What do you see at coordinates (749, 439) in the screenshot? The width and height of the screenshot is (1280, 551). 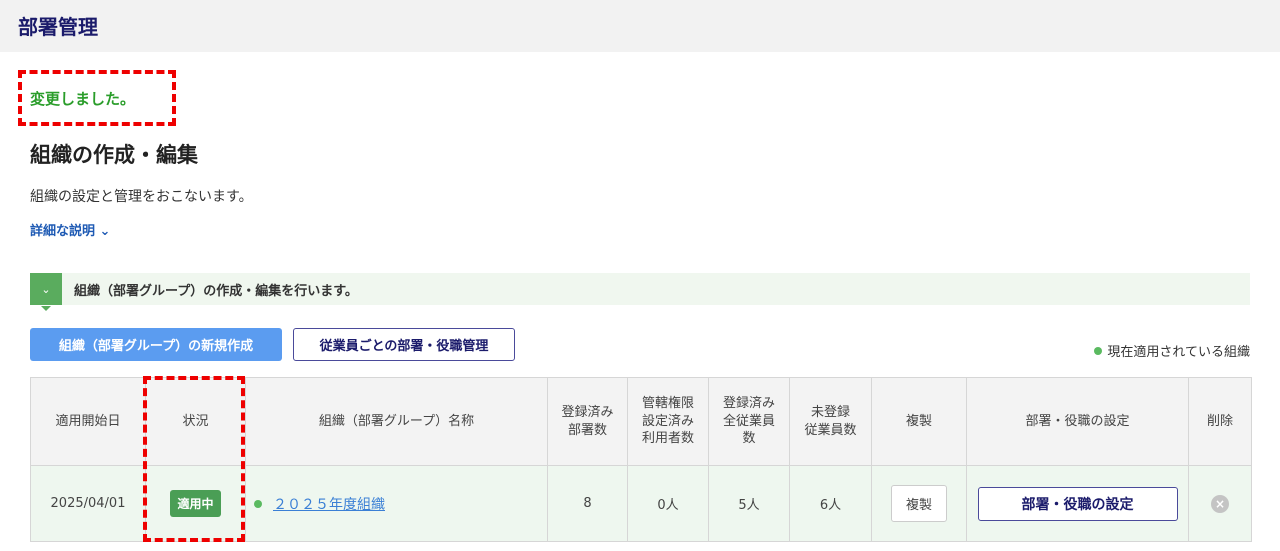 I see `column-header-line: 数` at bounding box center [749, 439].